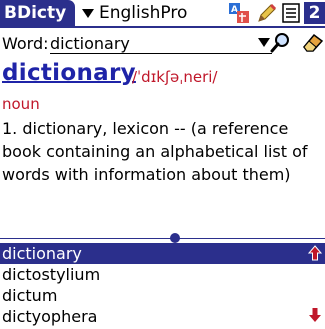 The height and width of the screenshot is (329, 325). Describe the element at coordinates (51, 274) in the screenshot. I see `word-list-item-label: dictostylium` at that location.